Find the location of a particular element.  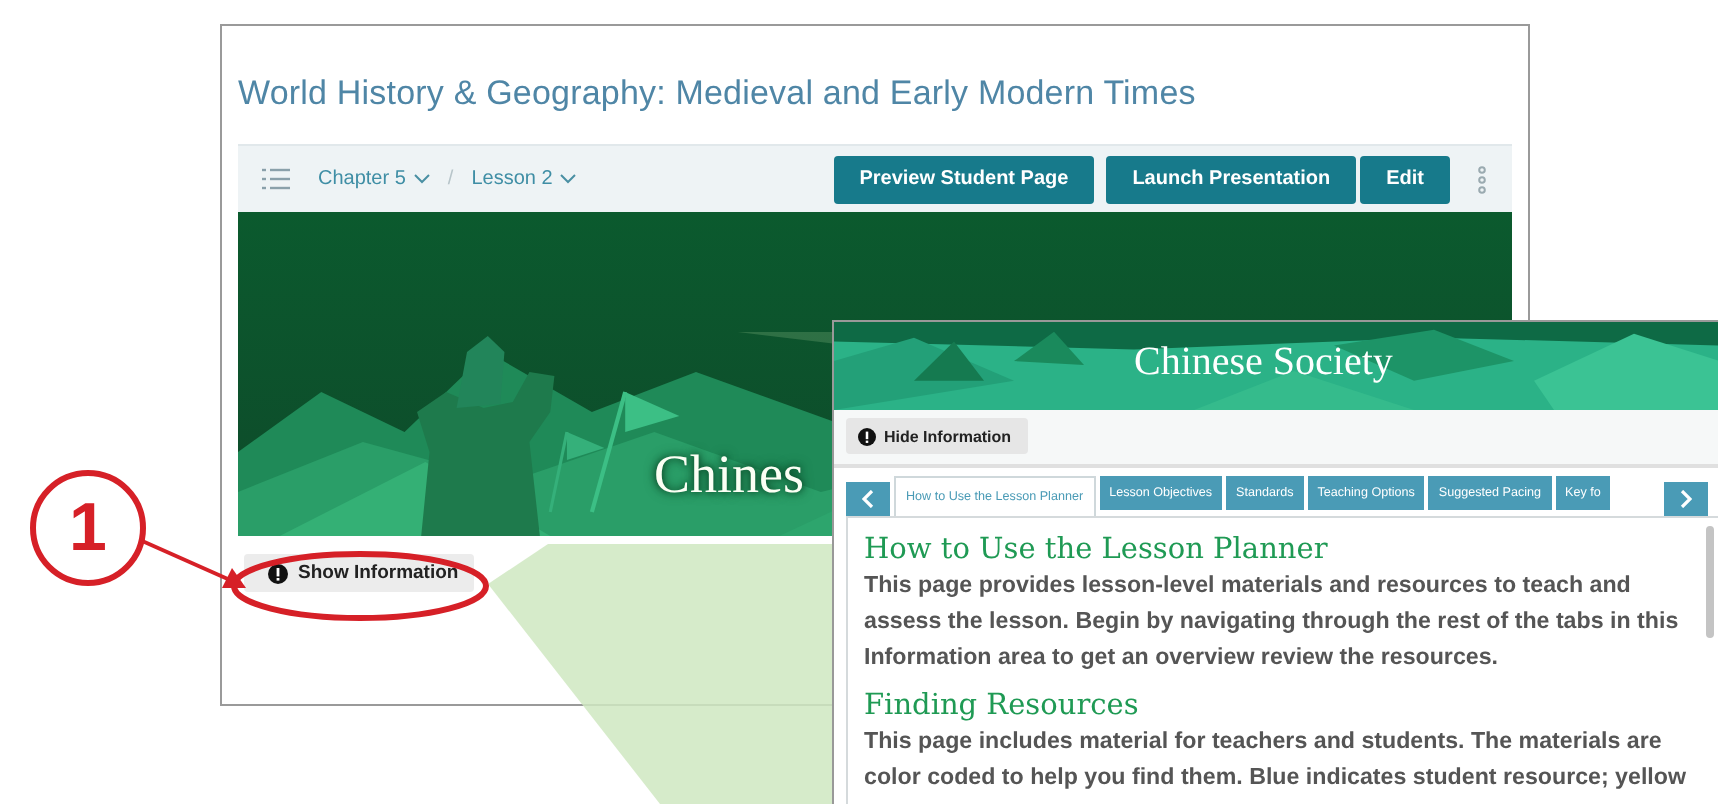

toolbar-button: Launch Presentation is located at coordinates (1231, 179).